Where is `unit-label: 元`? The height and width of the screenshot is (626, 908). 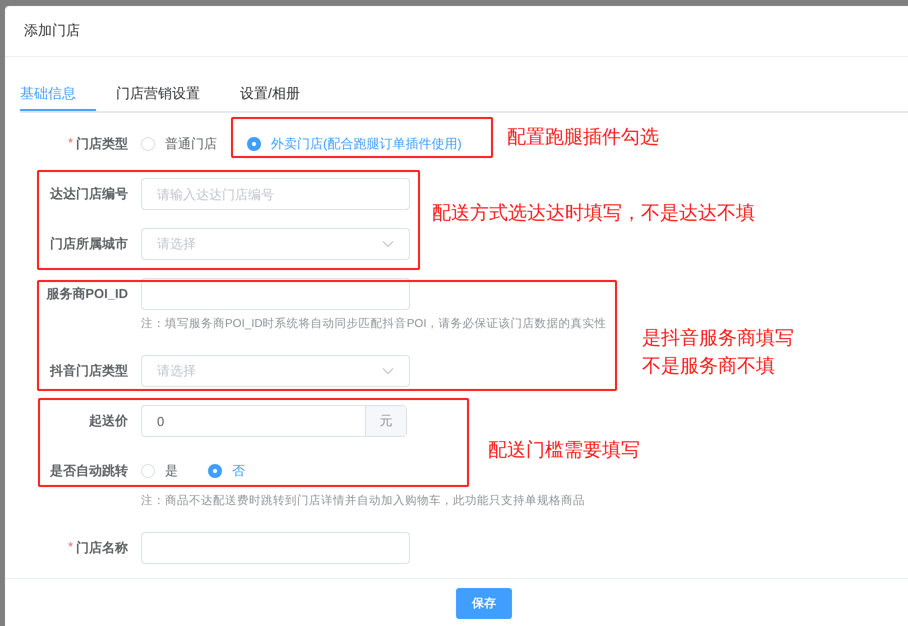 unit-label: 元 is located at coordinates (385, 421).